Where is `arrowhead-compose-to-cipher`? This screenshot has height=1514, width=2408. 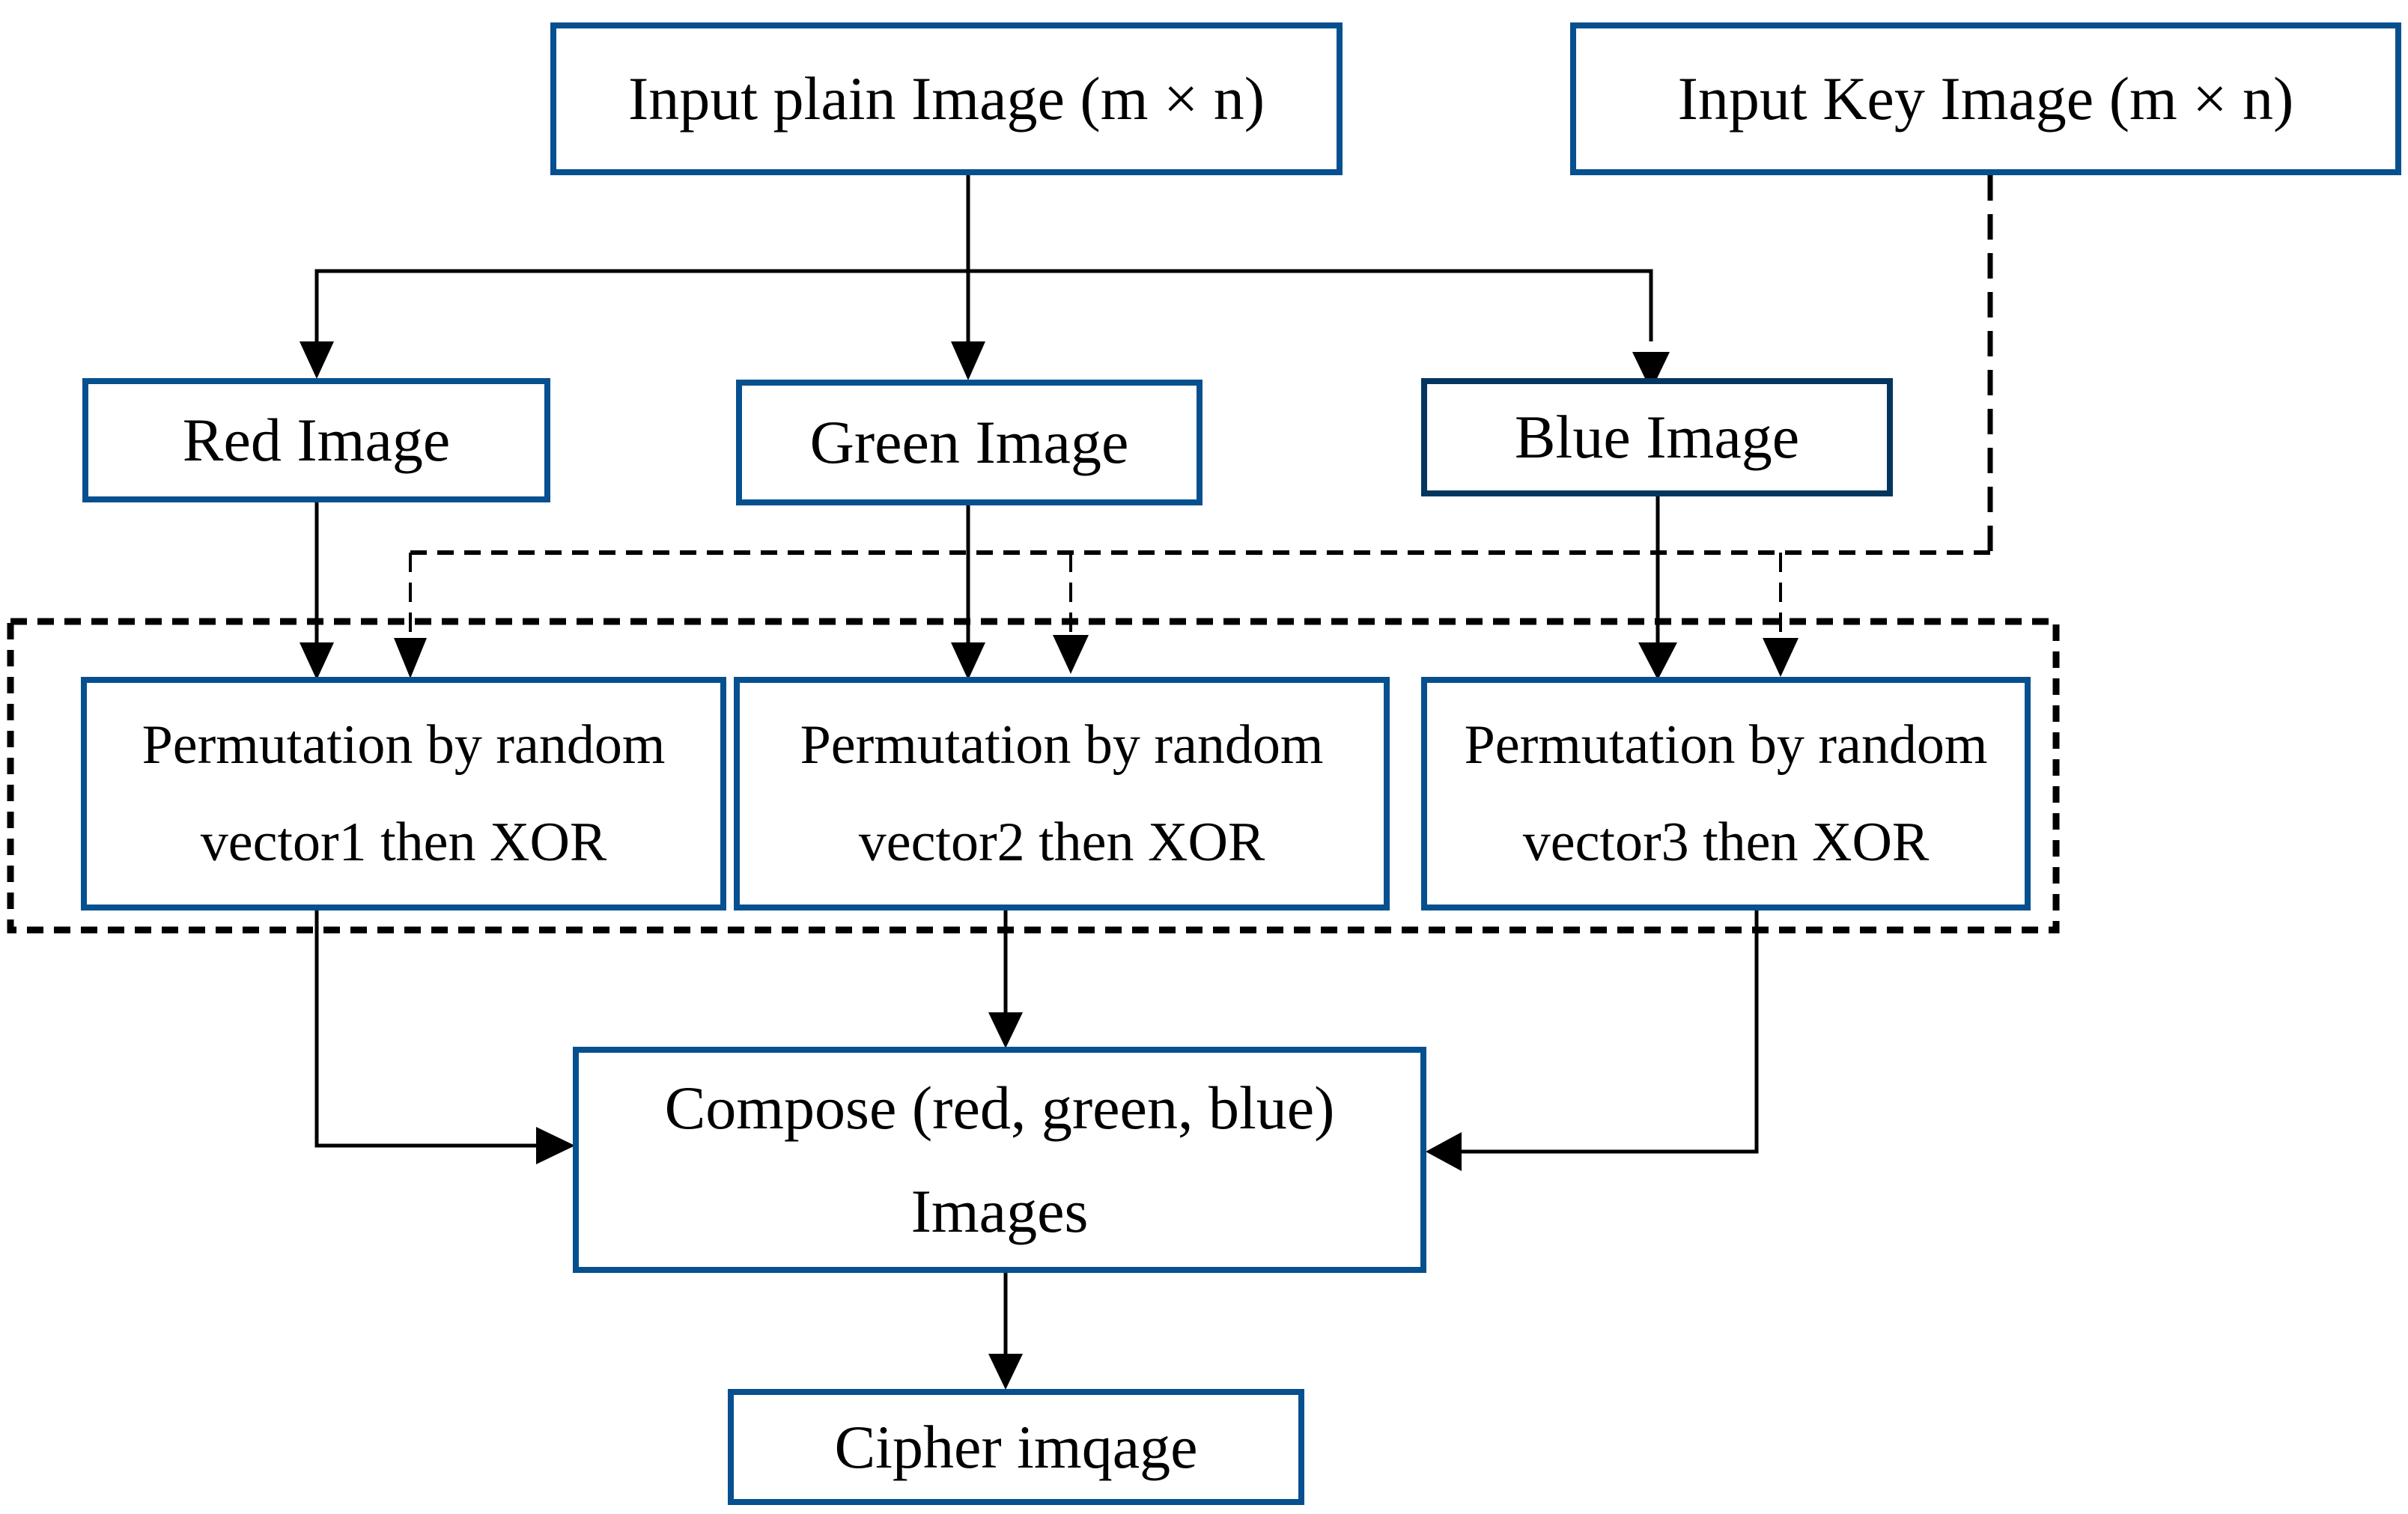
arrowhead-compose-to-cipher is located at coordinates (1005, 1372).